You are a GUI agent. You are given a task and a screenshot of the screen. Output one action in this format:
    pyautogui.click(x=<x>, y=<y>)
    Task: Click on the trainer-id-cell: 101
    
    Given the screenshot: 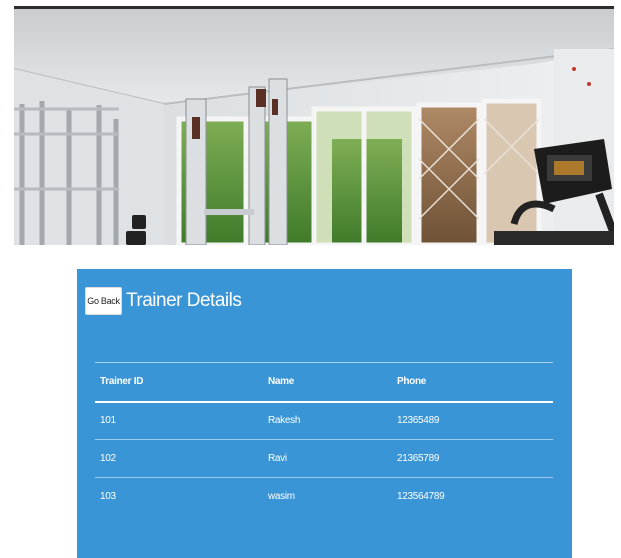 What is the action you would take?
    pyautogui.click(x=108, y=421)
    